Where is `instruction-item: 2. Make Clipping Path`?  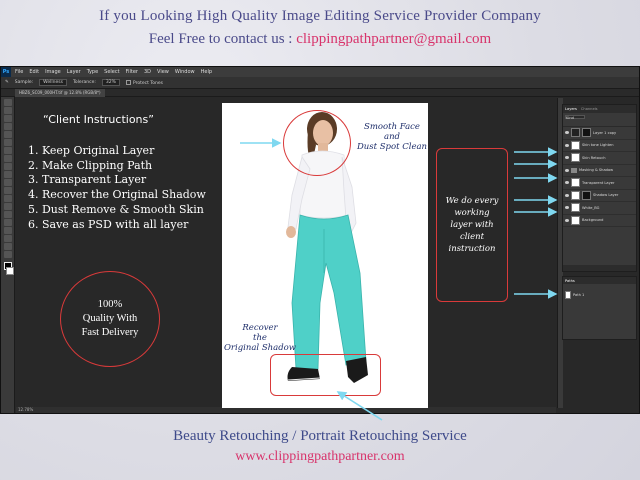
instruction-item: 2. Make Clipping Path is located at coordinates (90, 165).